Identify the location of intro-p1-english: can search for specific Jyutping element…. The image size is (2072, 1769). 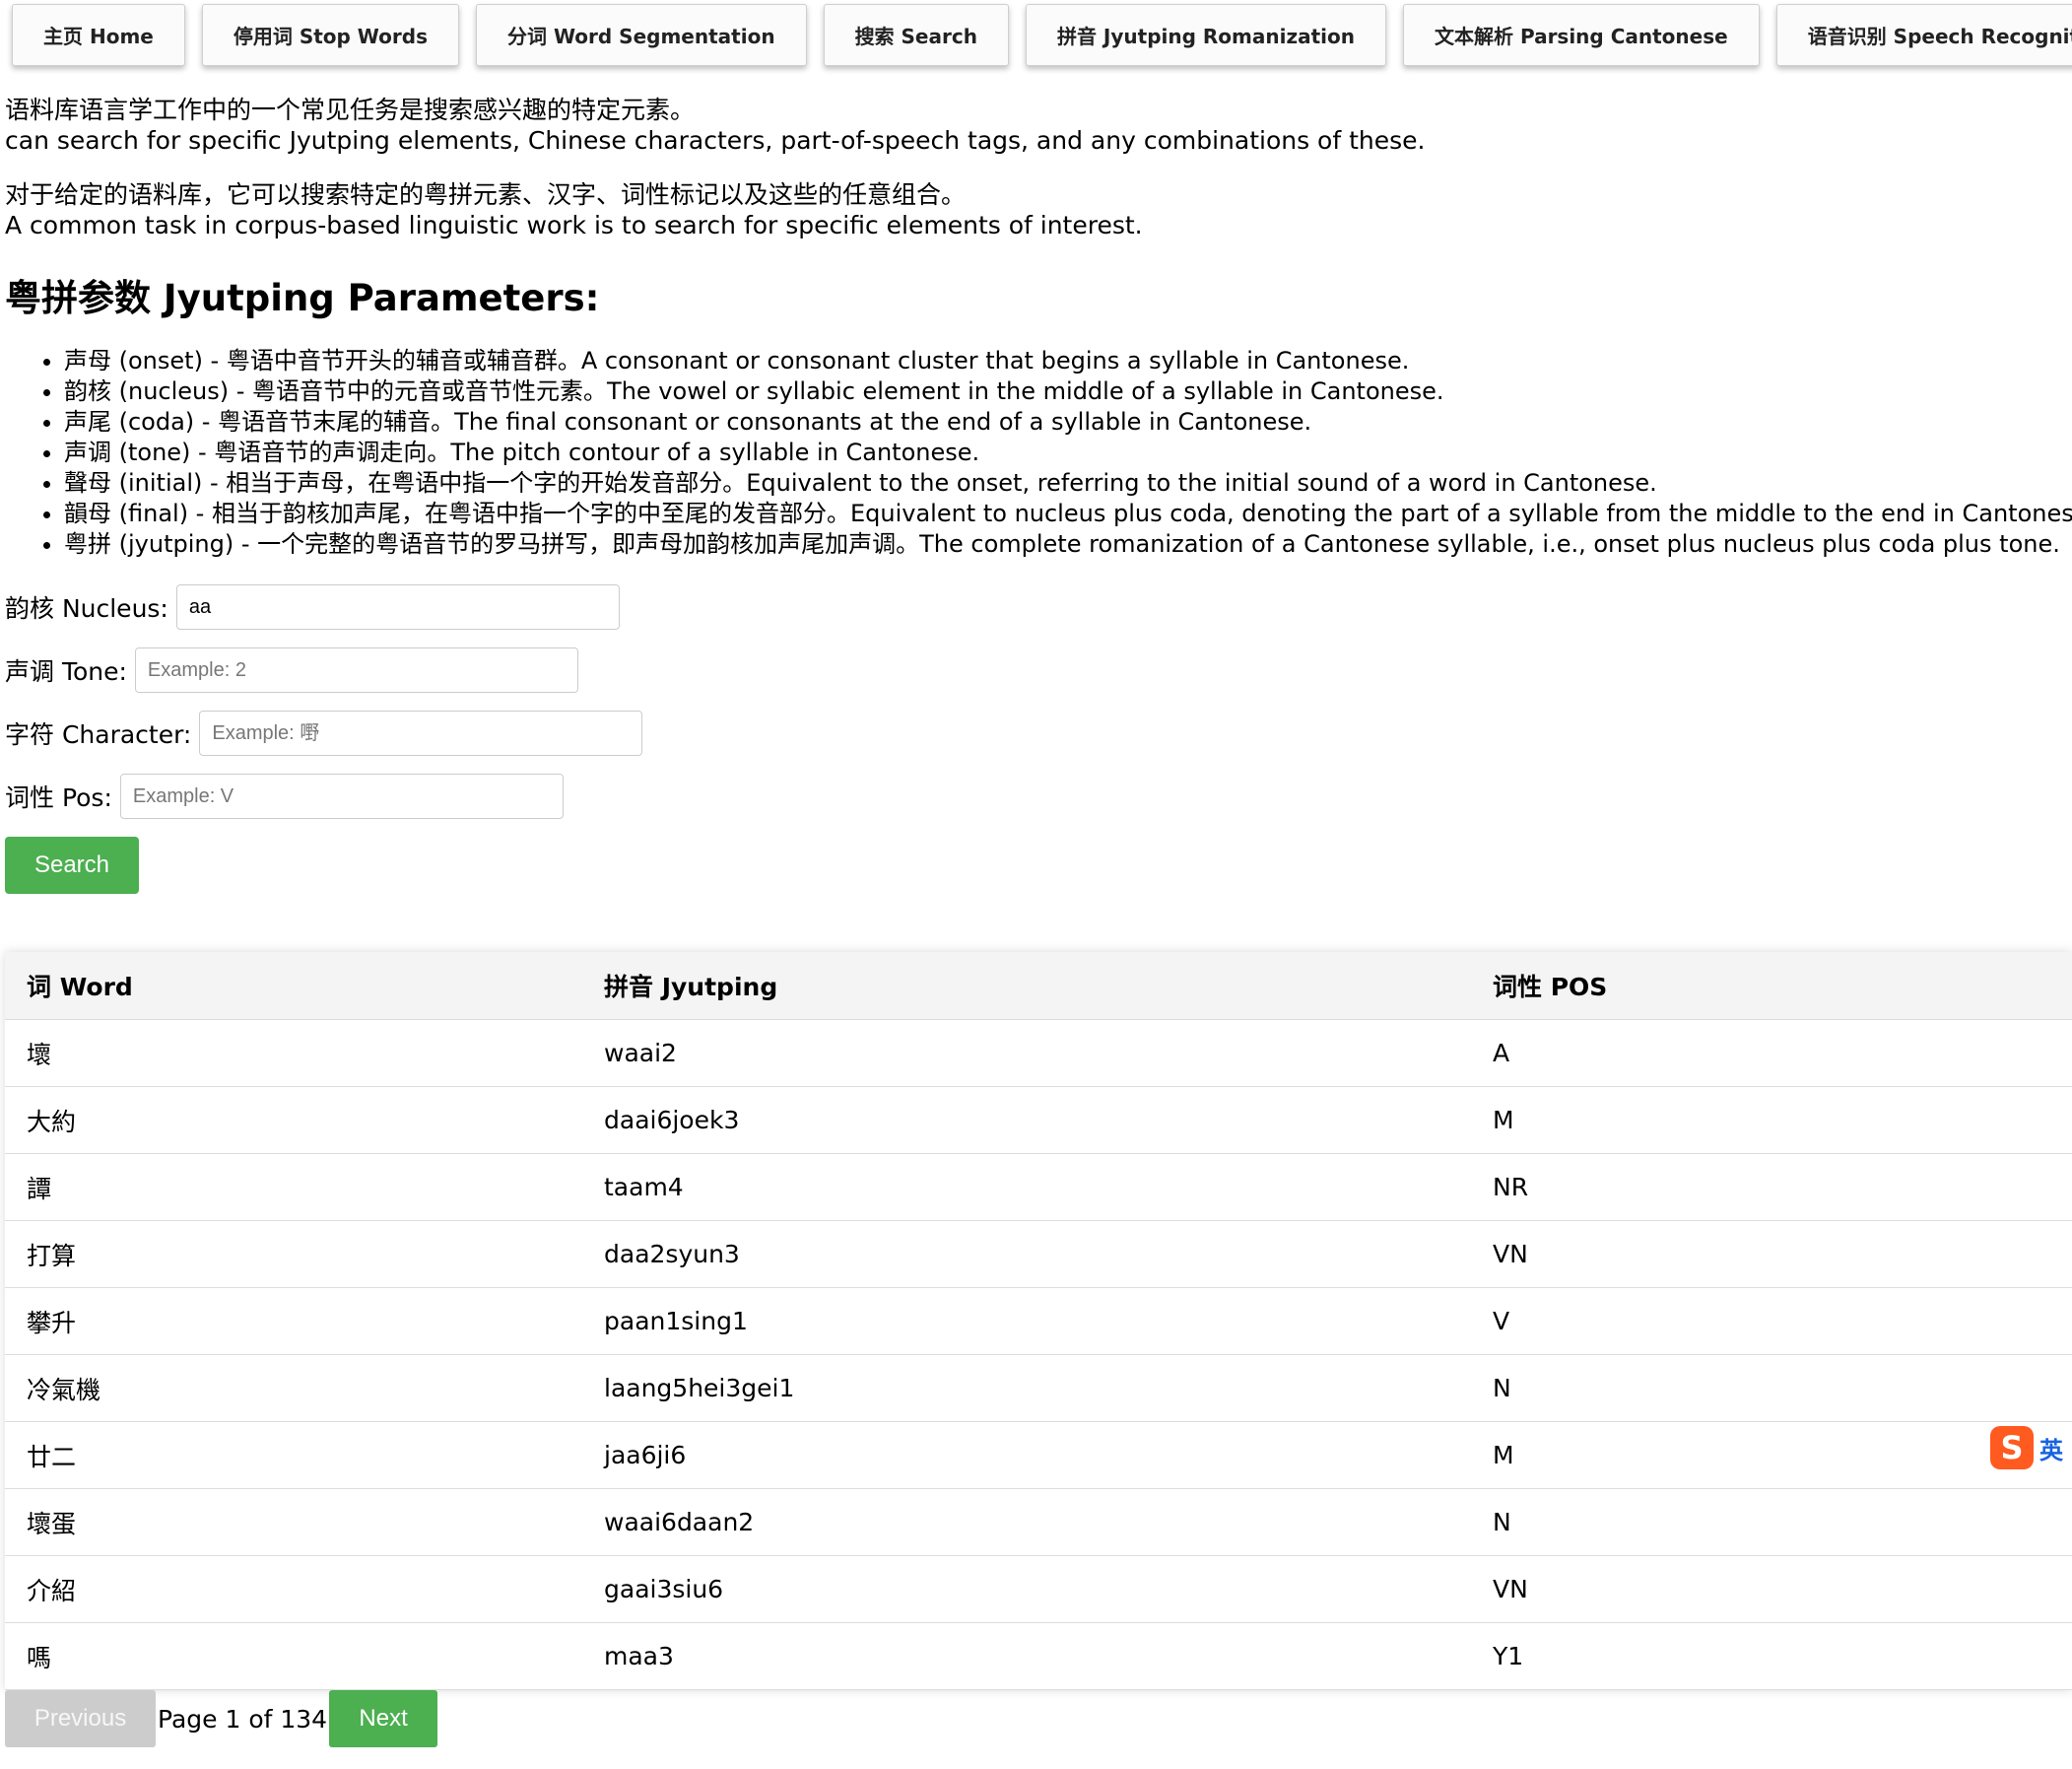
(716, 140).